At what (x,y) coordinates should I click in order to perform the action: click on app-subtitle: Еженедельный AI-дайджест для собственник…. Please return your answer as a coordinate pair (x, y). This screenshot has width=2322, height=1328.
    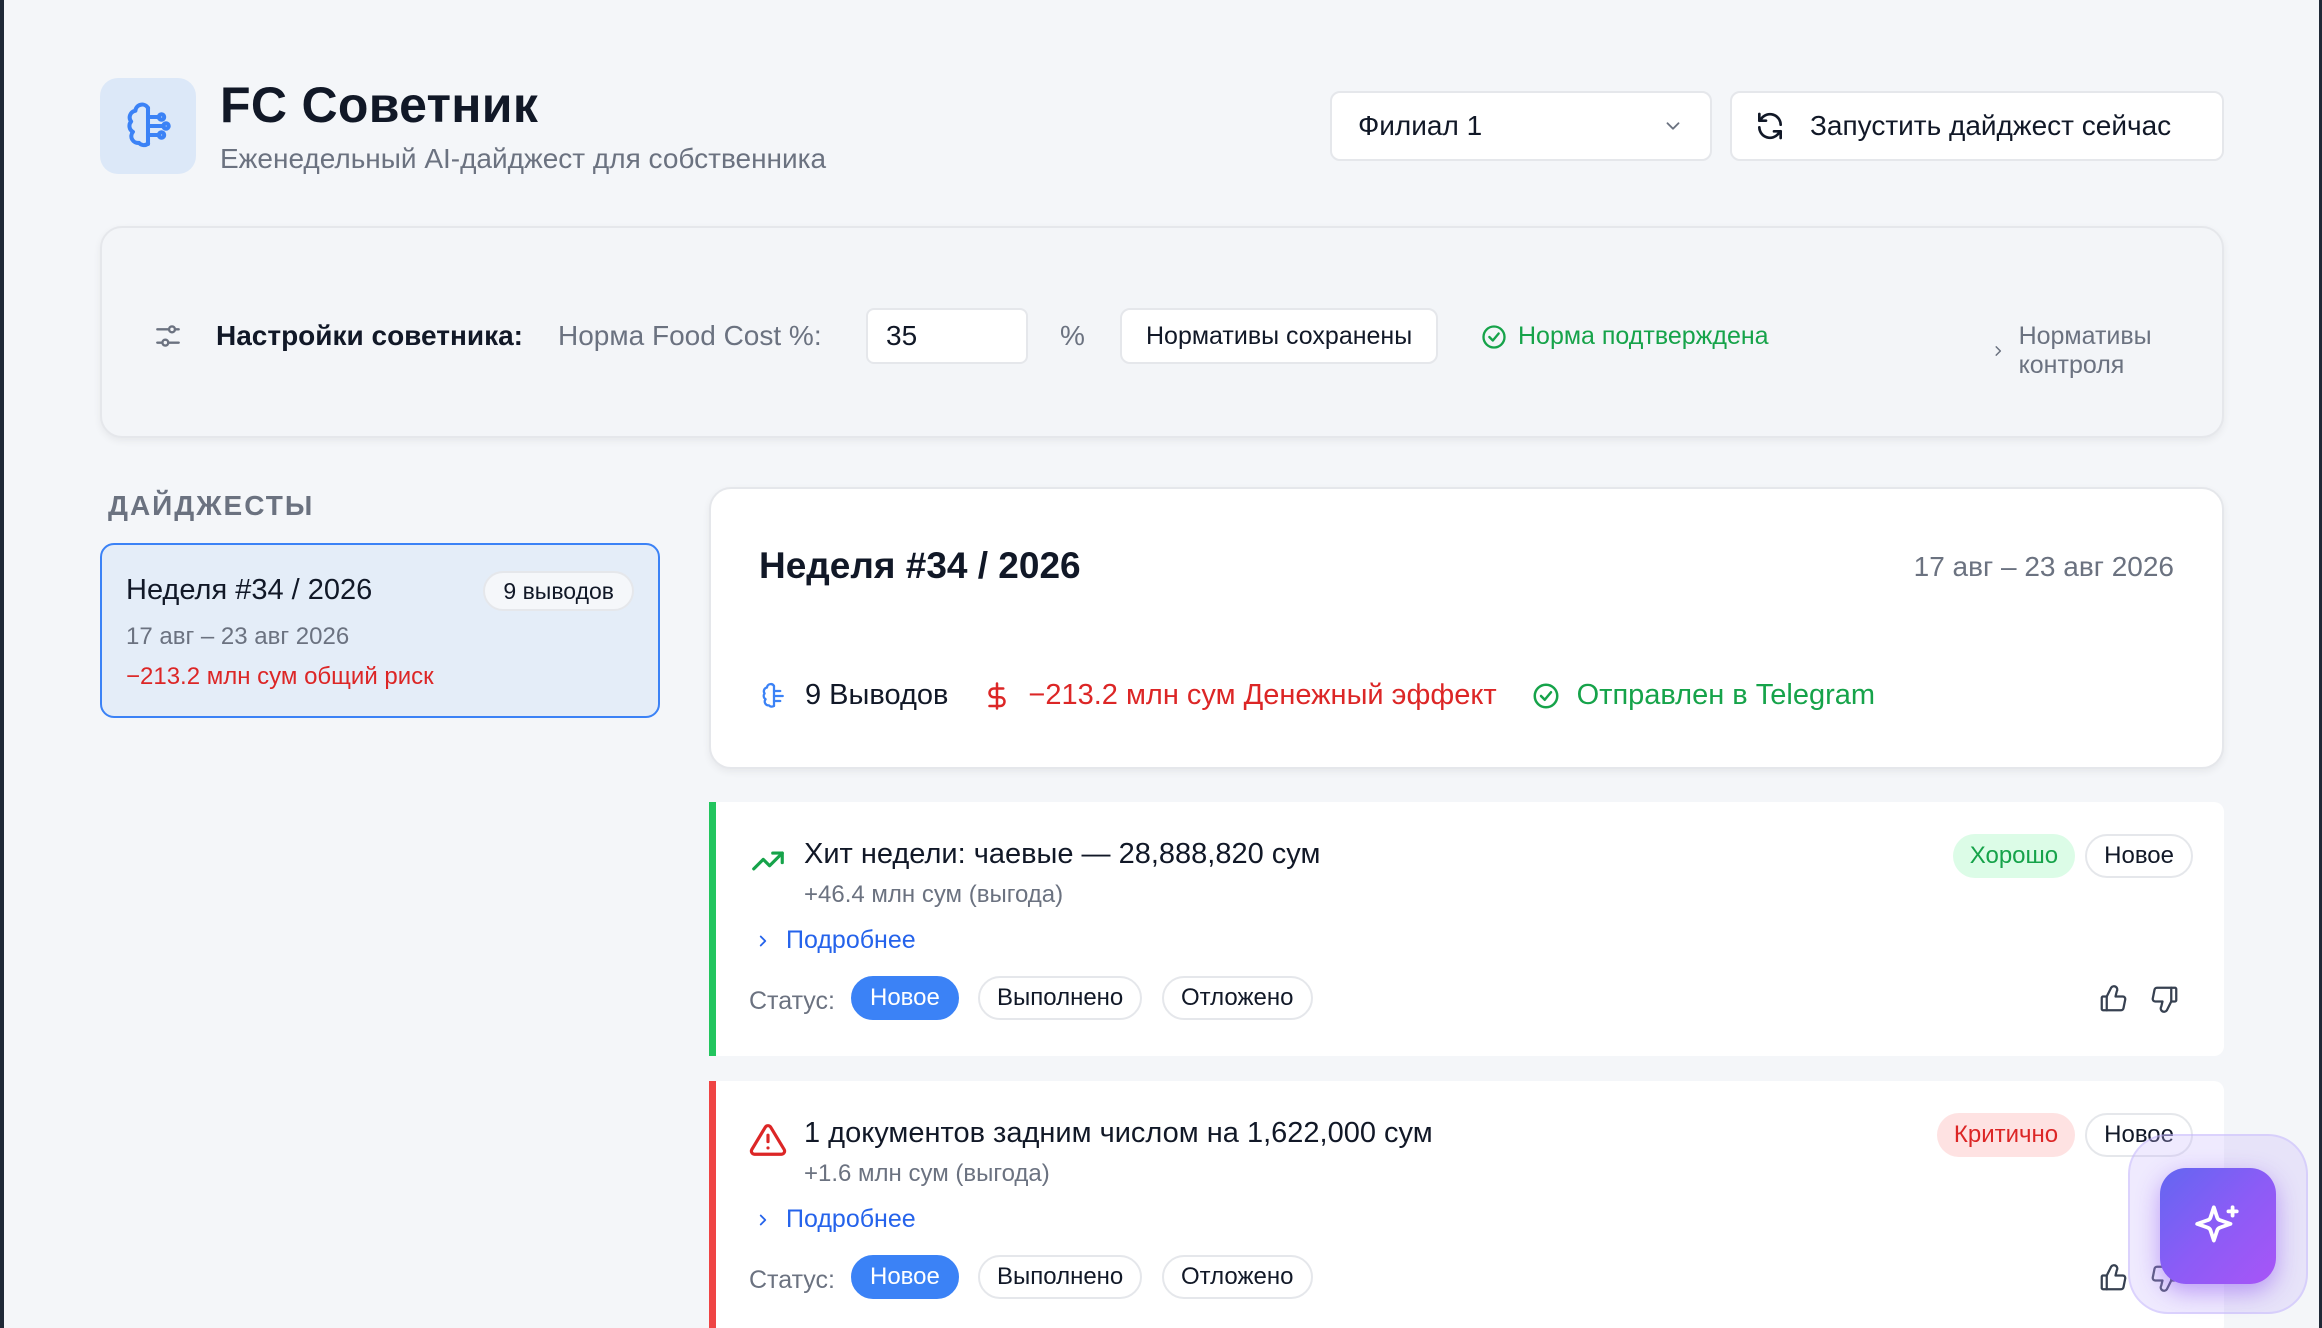
    Looking at the image, I should click on (523, 158).